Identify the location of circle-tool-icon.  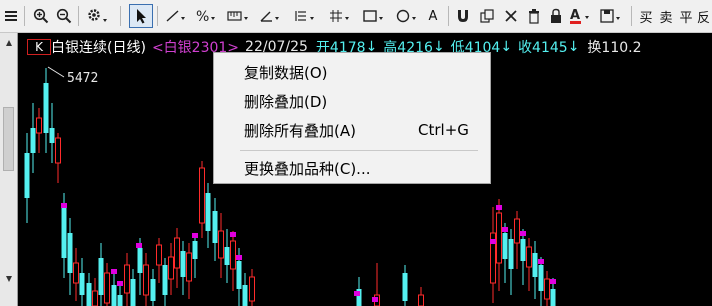
(408, 16).